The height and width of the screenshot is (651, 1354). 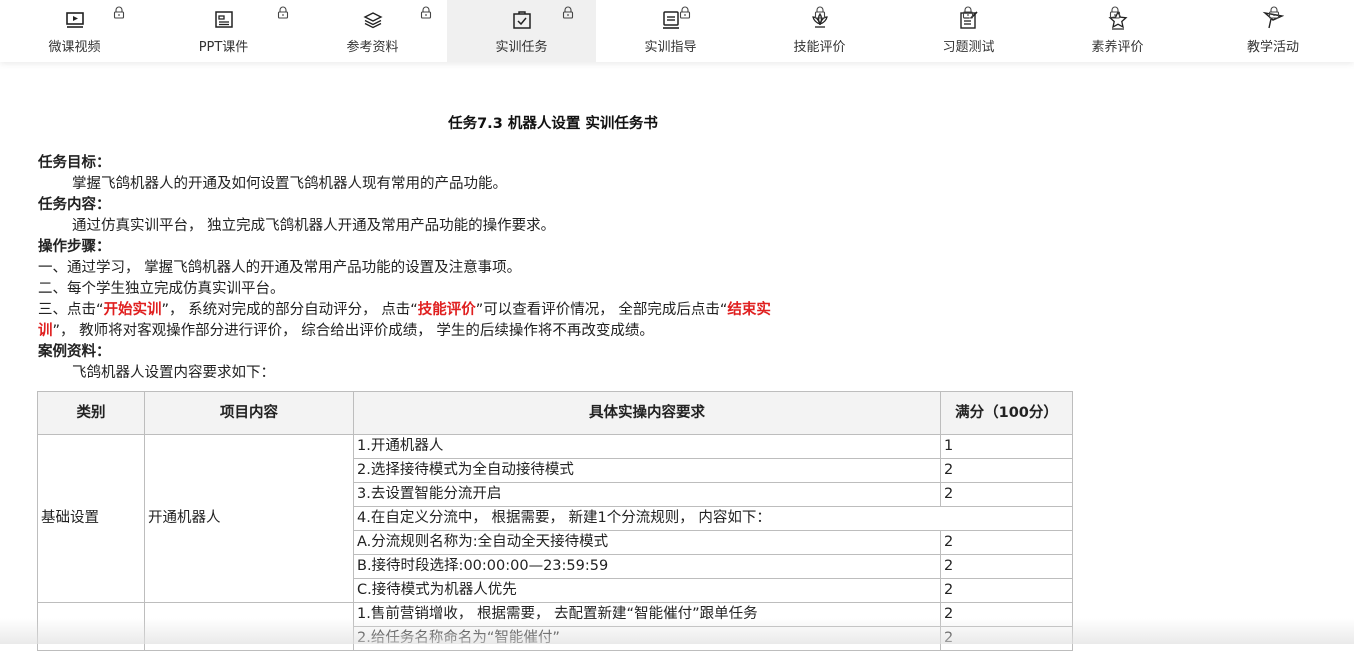 I want to click on tab-label: 技能评价, so click(x=819, y=47).